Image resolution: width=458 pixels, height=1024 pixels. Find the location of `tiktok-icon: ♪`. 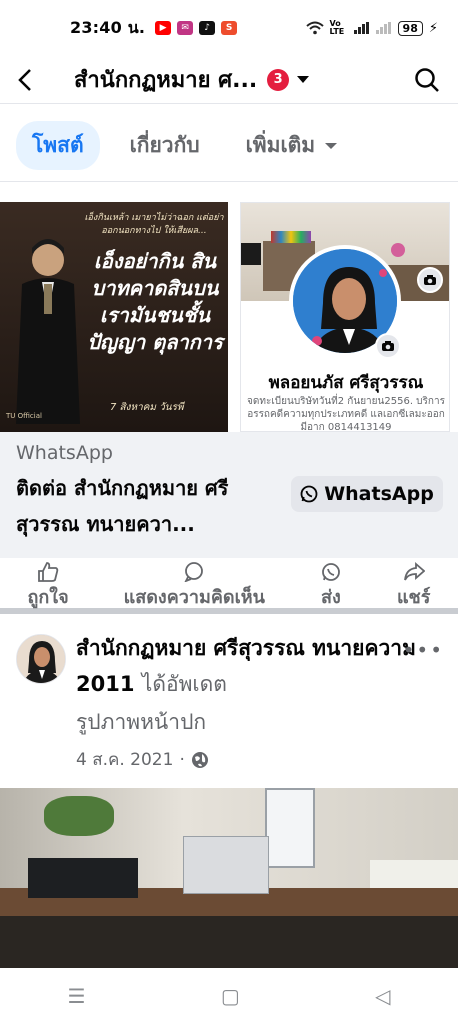

tiktok-icon: ♪ is located at coordinates (207, 28).